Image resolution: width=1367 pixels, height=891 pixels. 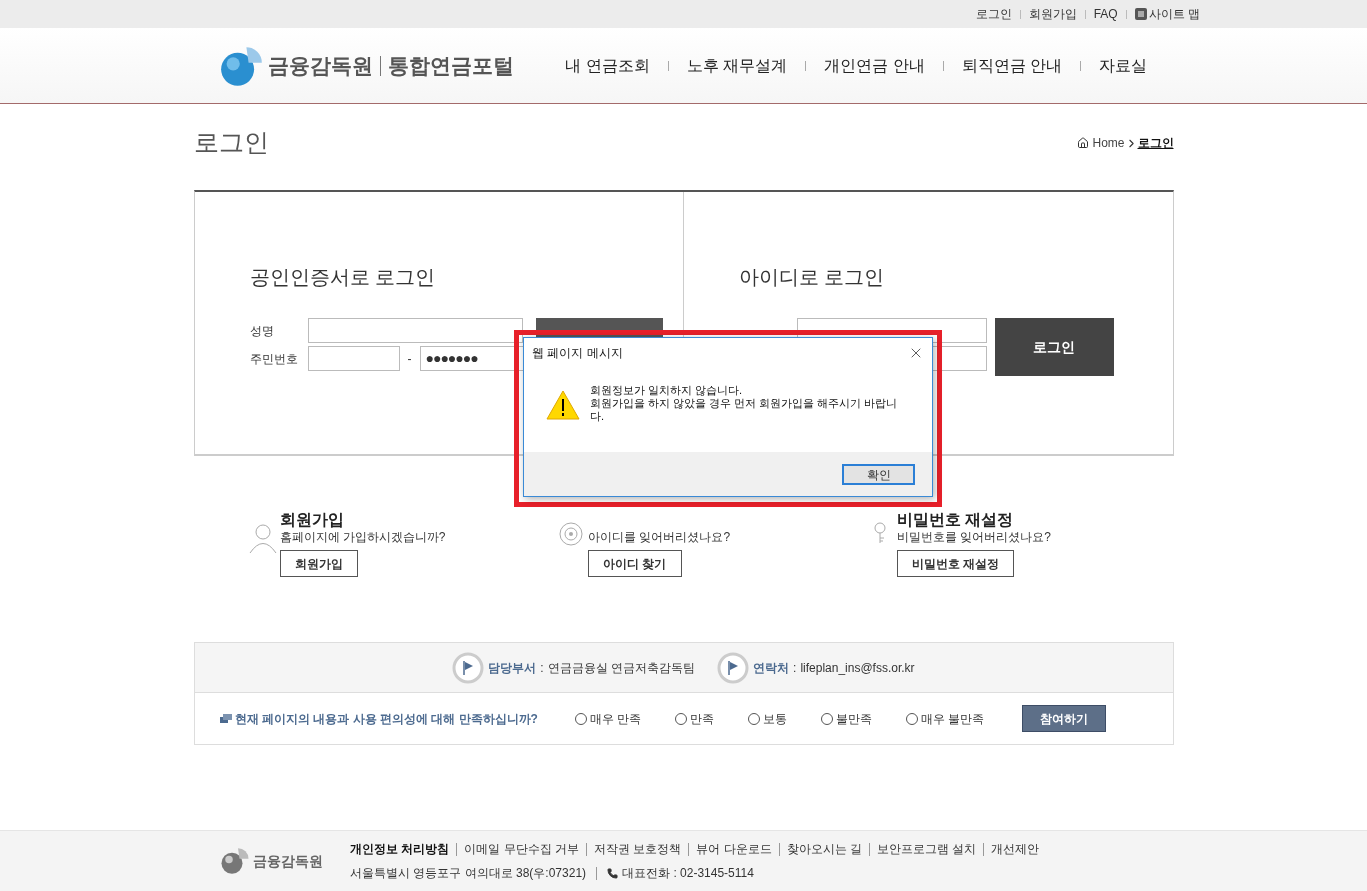 What do you see at coordinates (635, 563) in the screenshot?
I see `card-button: 아이디 찾기` at bounding box center [635, 563].